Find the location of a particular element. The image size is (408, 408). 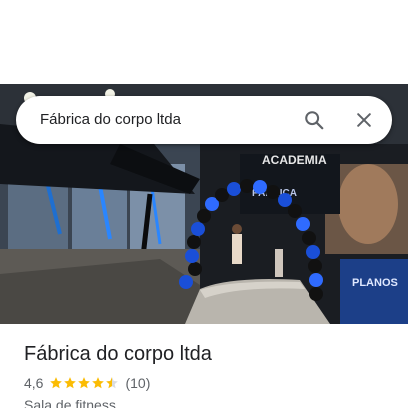

close-icon is located at coordinates (364, 120).